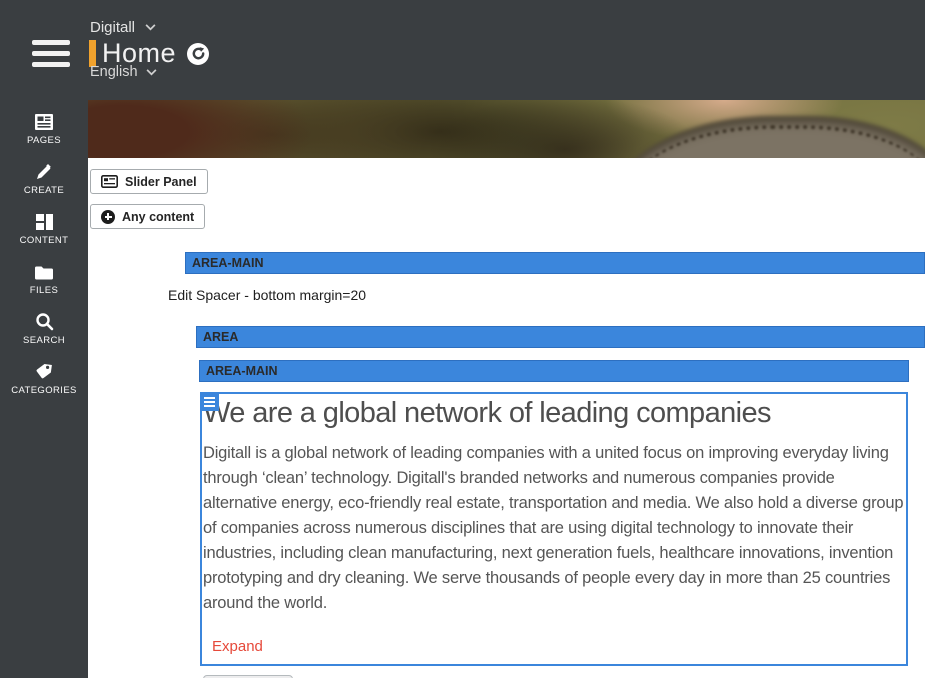 This screenshot has width=925, height=678. Describe the element at coordinates (113, 27) in the screenshot. I see `site-name: Digitall` at that location.